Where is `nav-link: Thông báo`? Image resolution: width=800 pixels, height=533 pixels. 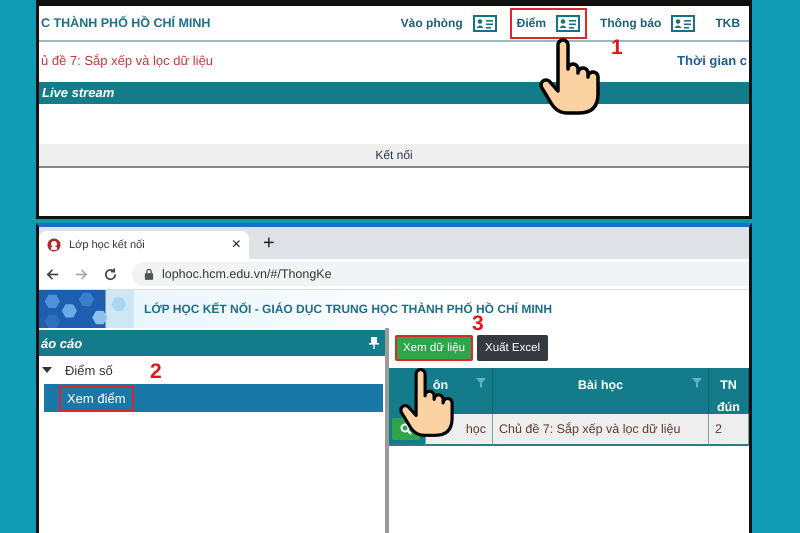
nav-link: Thông báo is located at coordinates (647, 23).